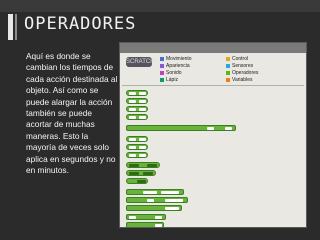  I want to click on operator-block-subtract, so click(137, 101).